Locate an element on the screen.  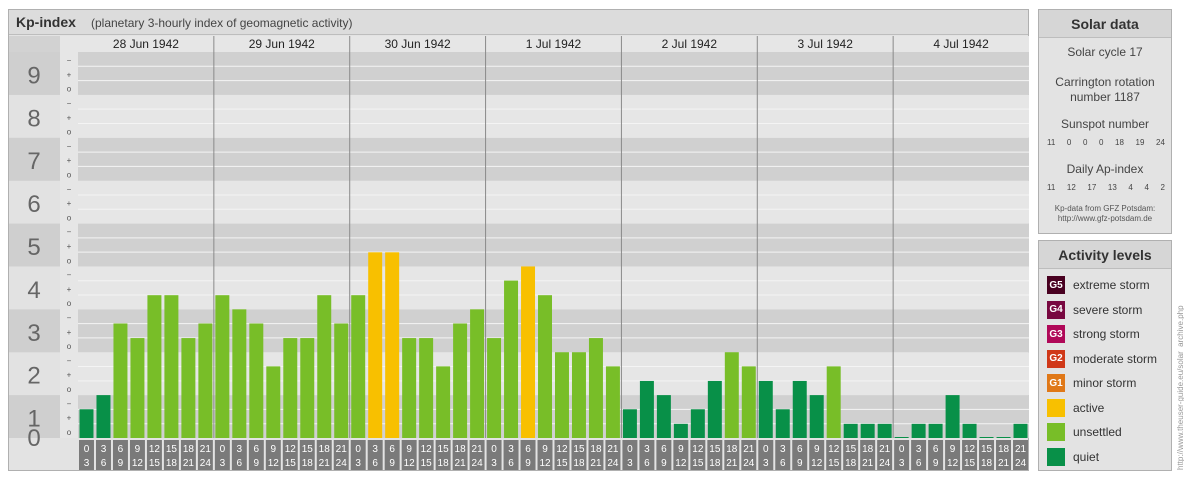
legend-label: moderate storm is located at coordinates (1115, 358).